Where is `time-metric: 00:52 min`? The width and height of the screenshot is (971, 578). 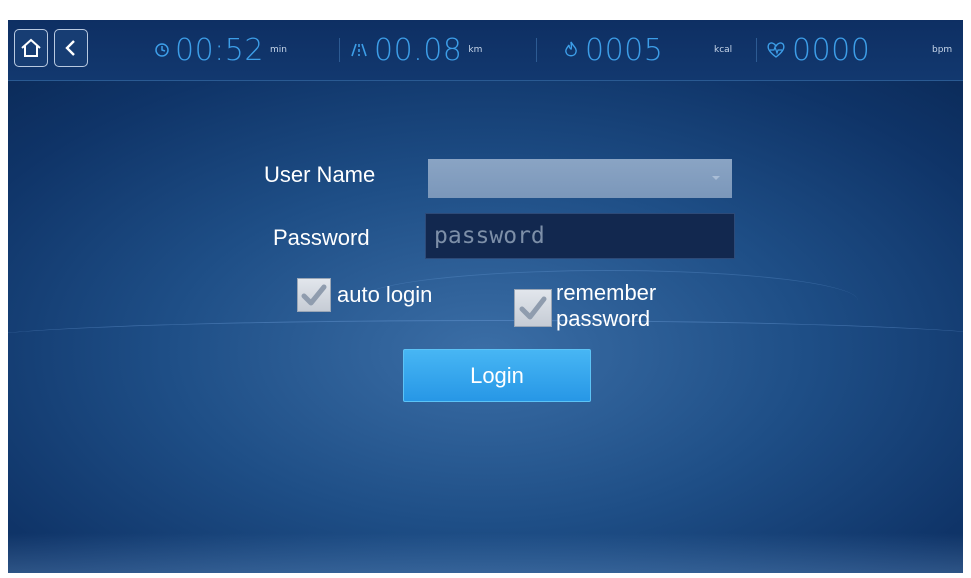 time-metric: 00:52 min is located at coordinates (220, 50).